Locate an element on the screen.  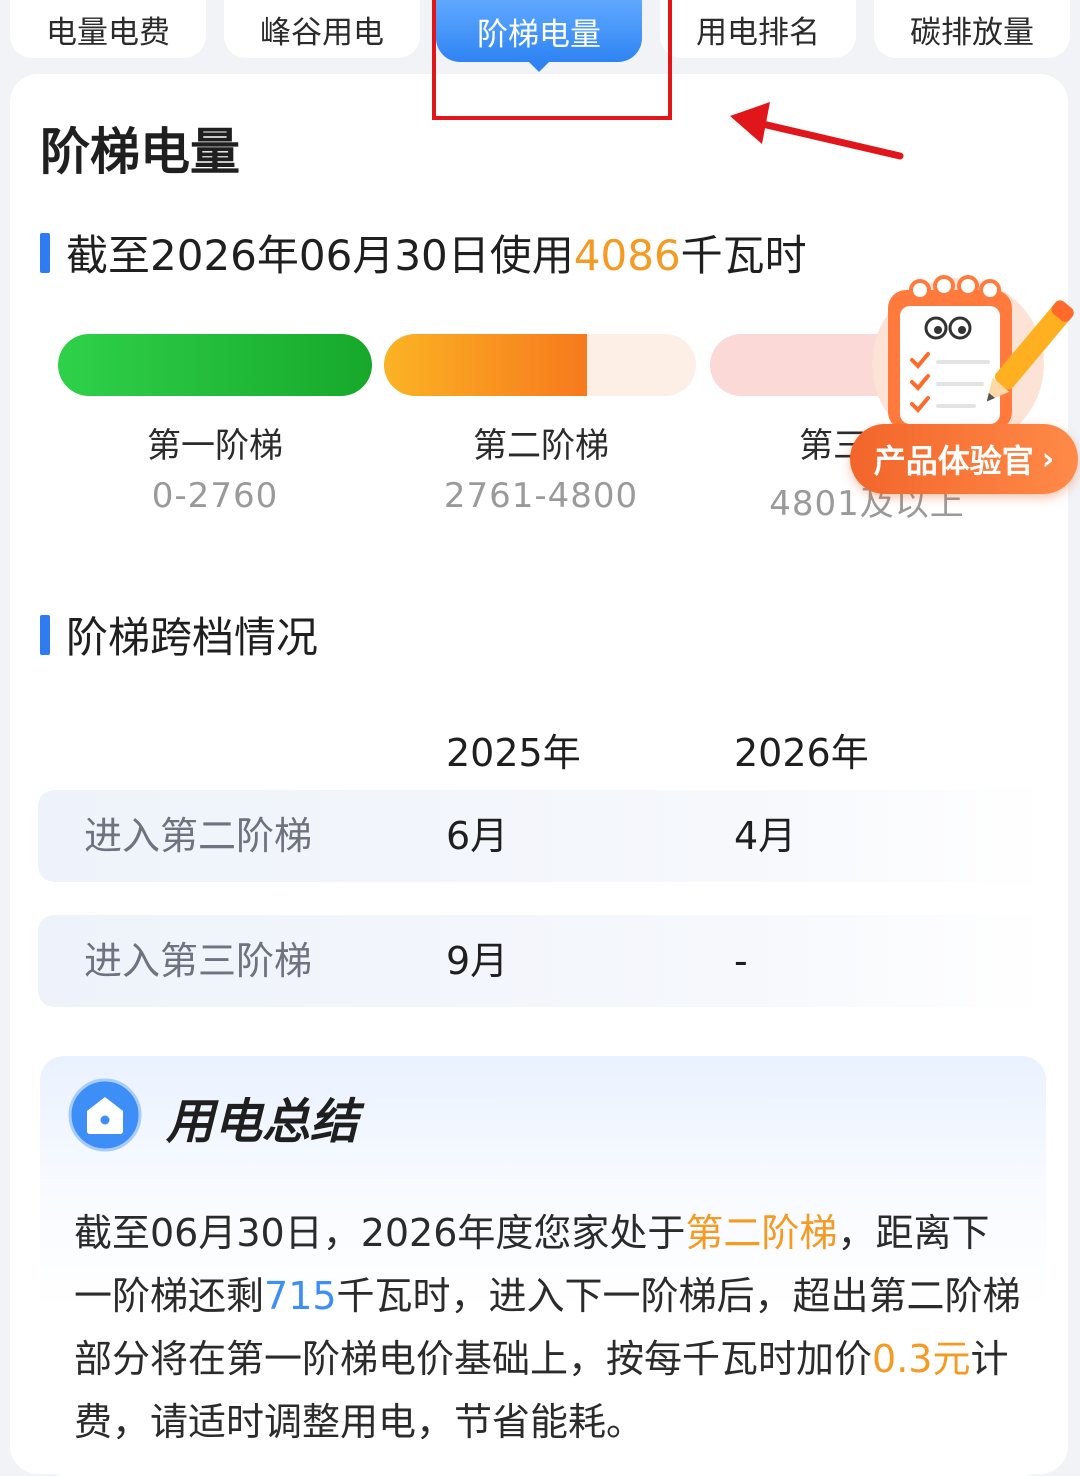
product-tester-label: 产品体验官 is located at coordinates (953, 461).